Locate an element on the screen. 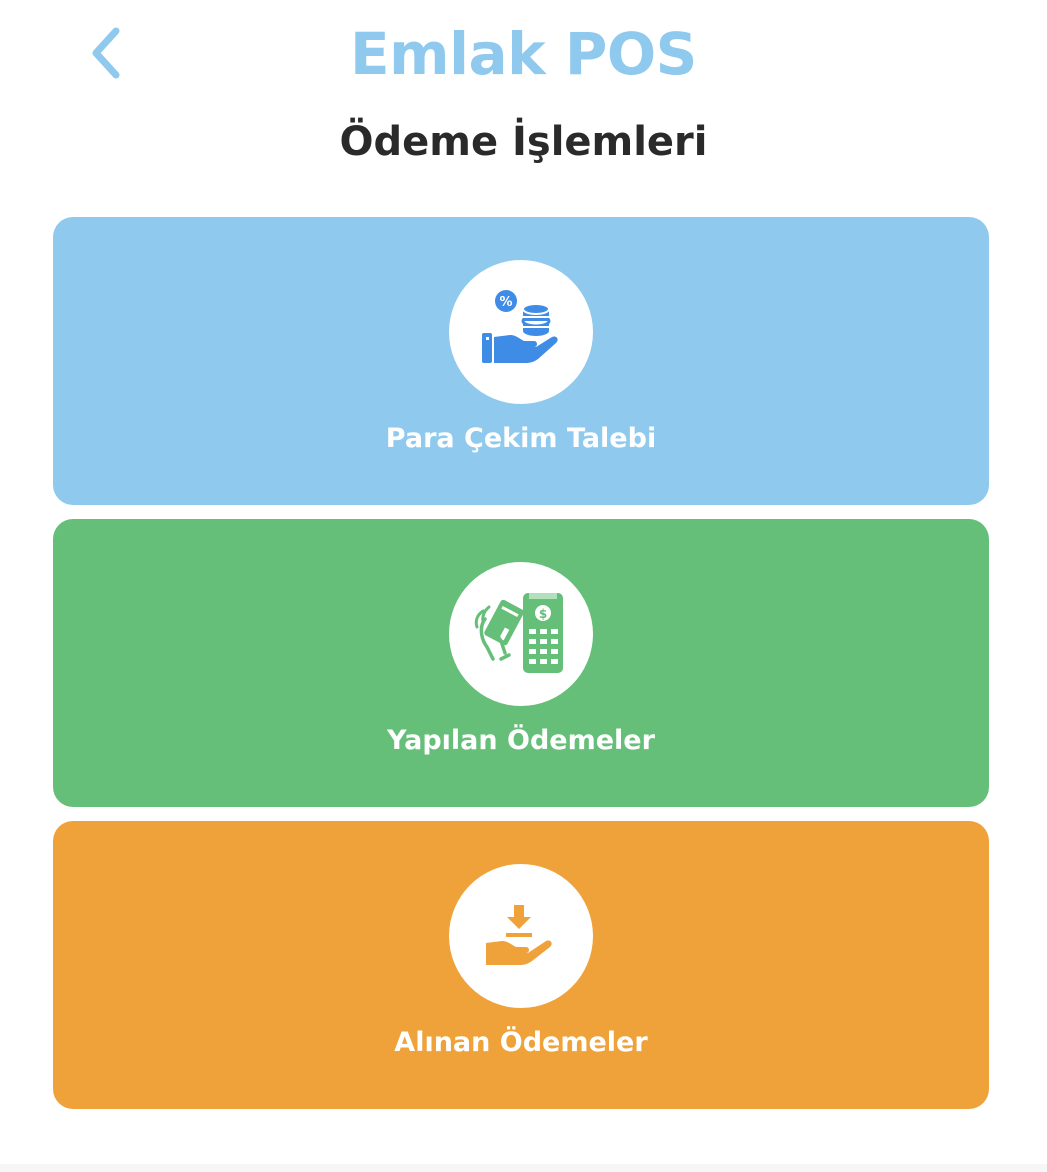 Image resolution: width=1047 pixels, height=1172 pixels. page-title: Ödeme İşlemleri is located at coordinates (523, 142).